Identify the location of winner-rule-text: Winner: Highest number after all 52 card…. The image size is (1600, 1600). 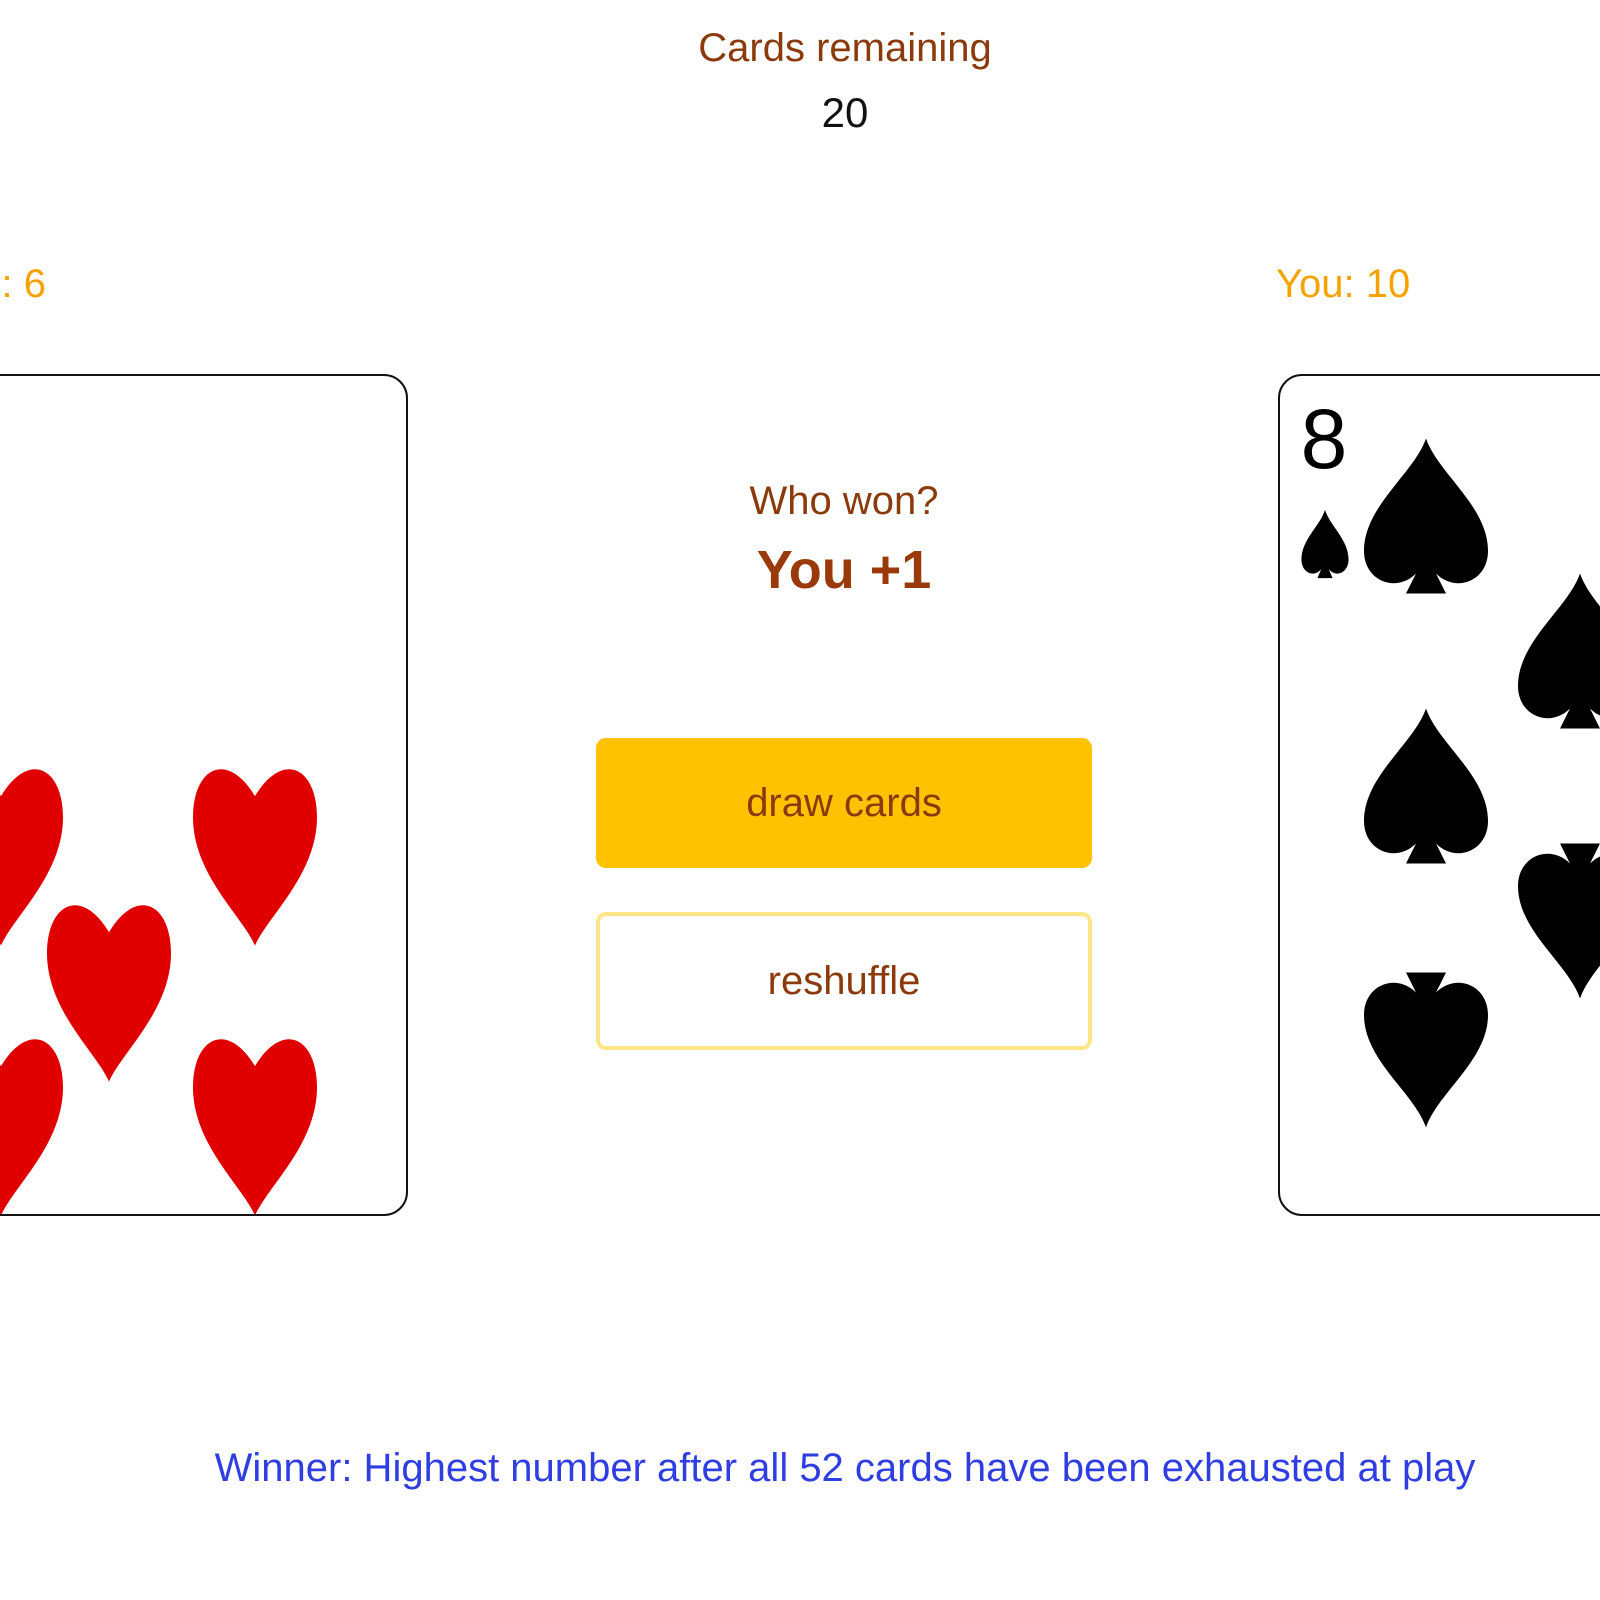
(845, 1468).